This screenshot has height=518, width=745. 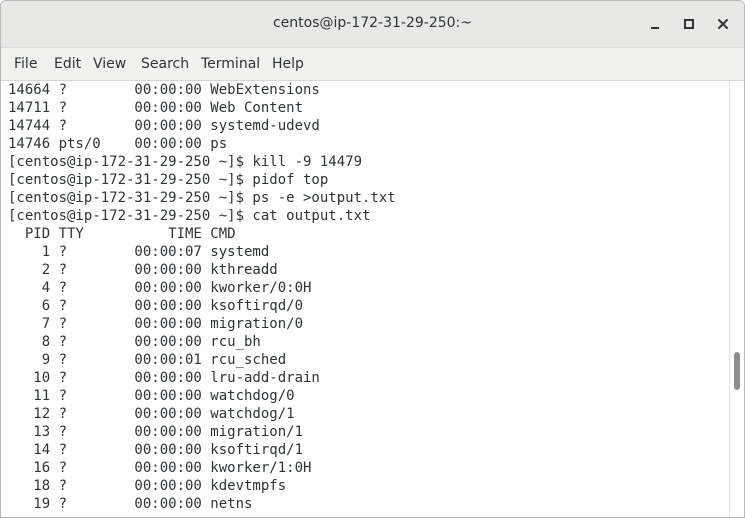 What do you see at coordinates (118, 144) in the screenshot?
I see `terminal-line: 14746 pts/0 00:00:00 ps` at bounding box center [118, 144].